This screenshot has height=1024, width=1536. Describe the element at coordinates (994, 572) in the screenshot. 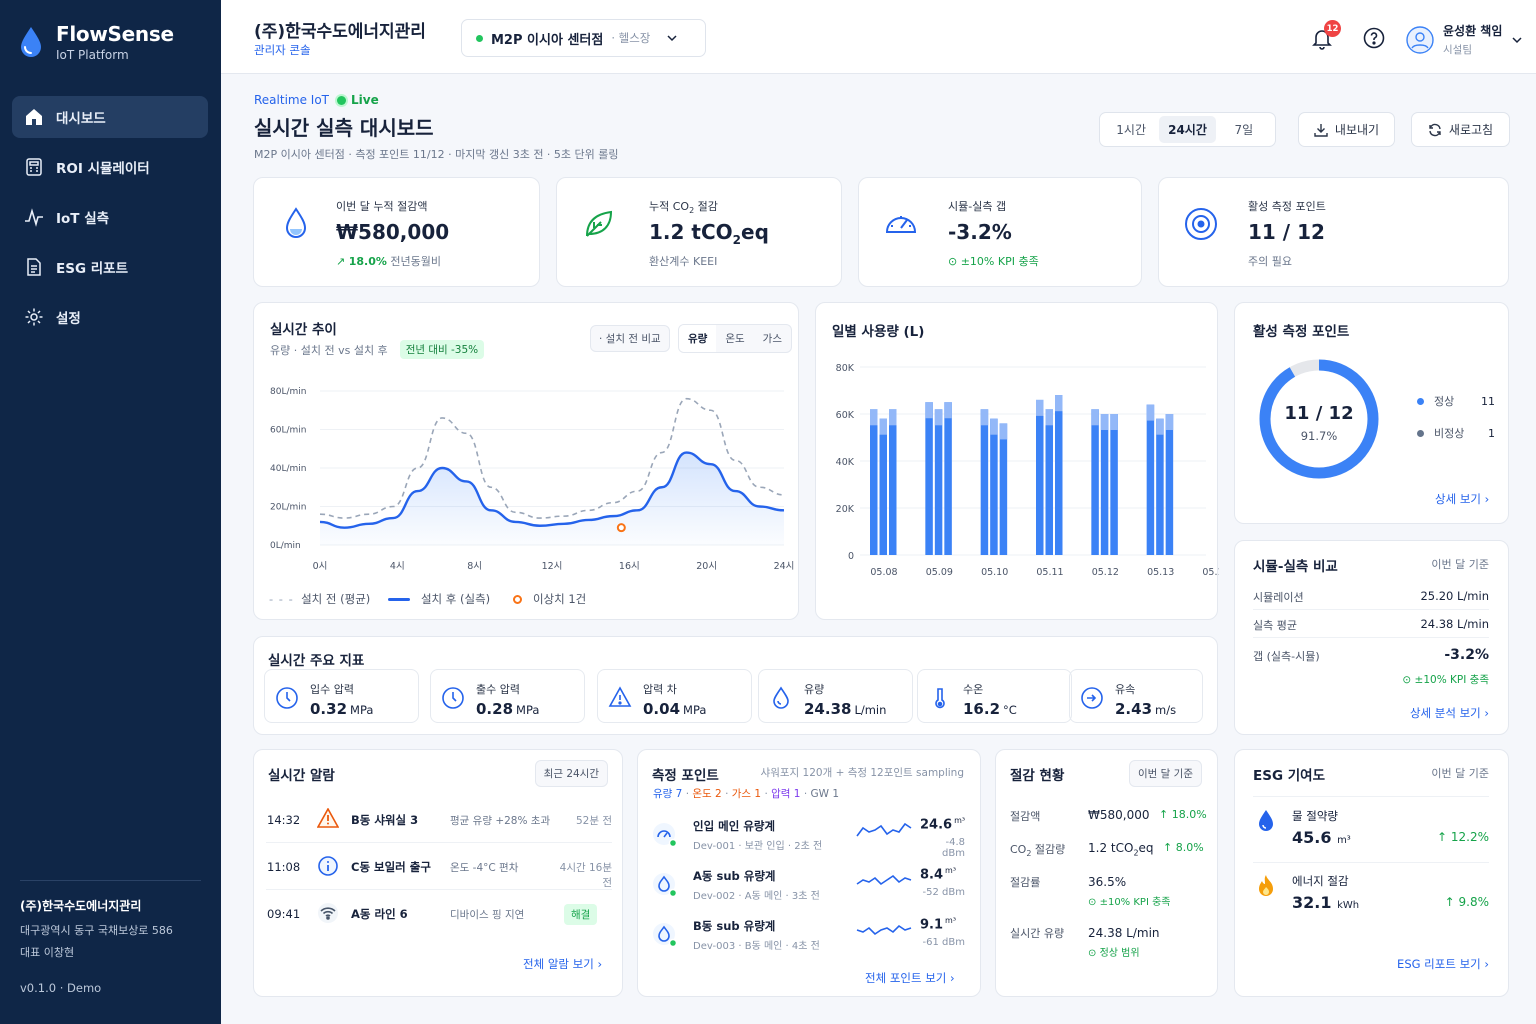

I see `x-tick-label: 05.10` at that location.